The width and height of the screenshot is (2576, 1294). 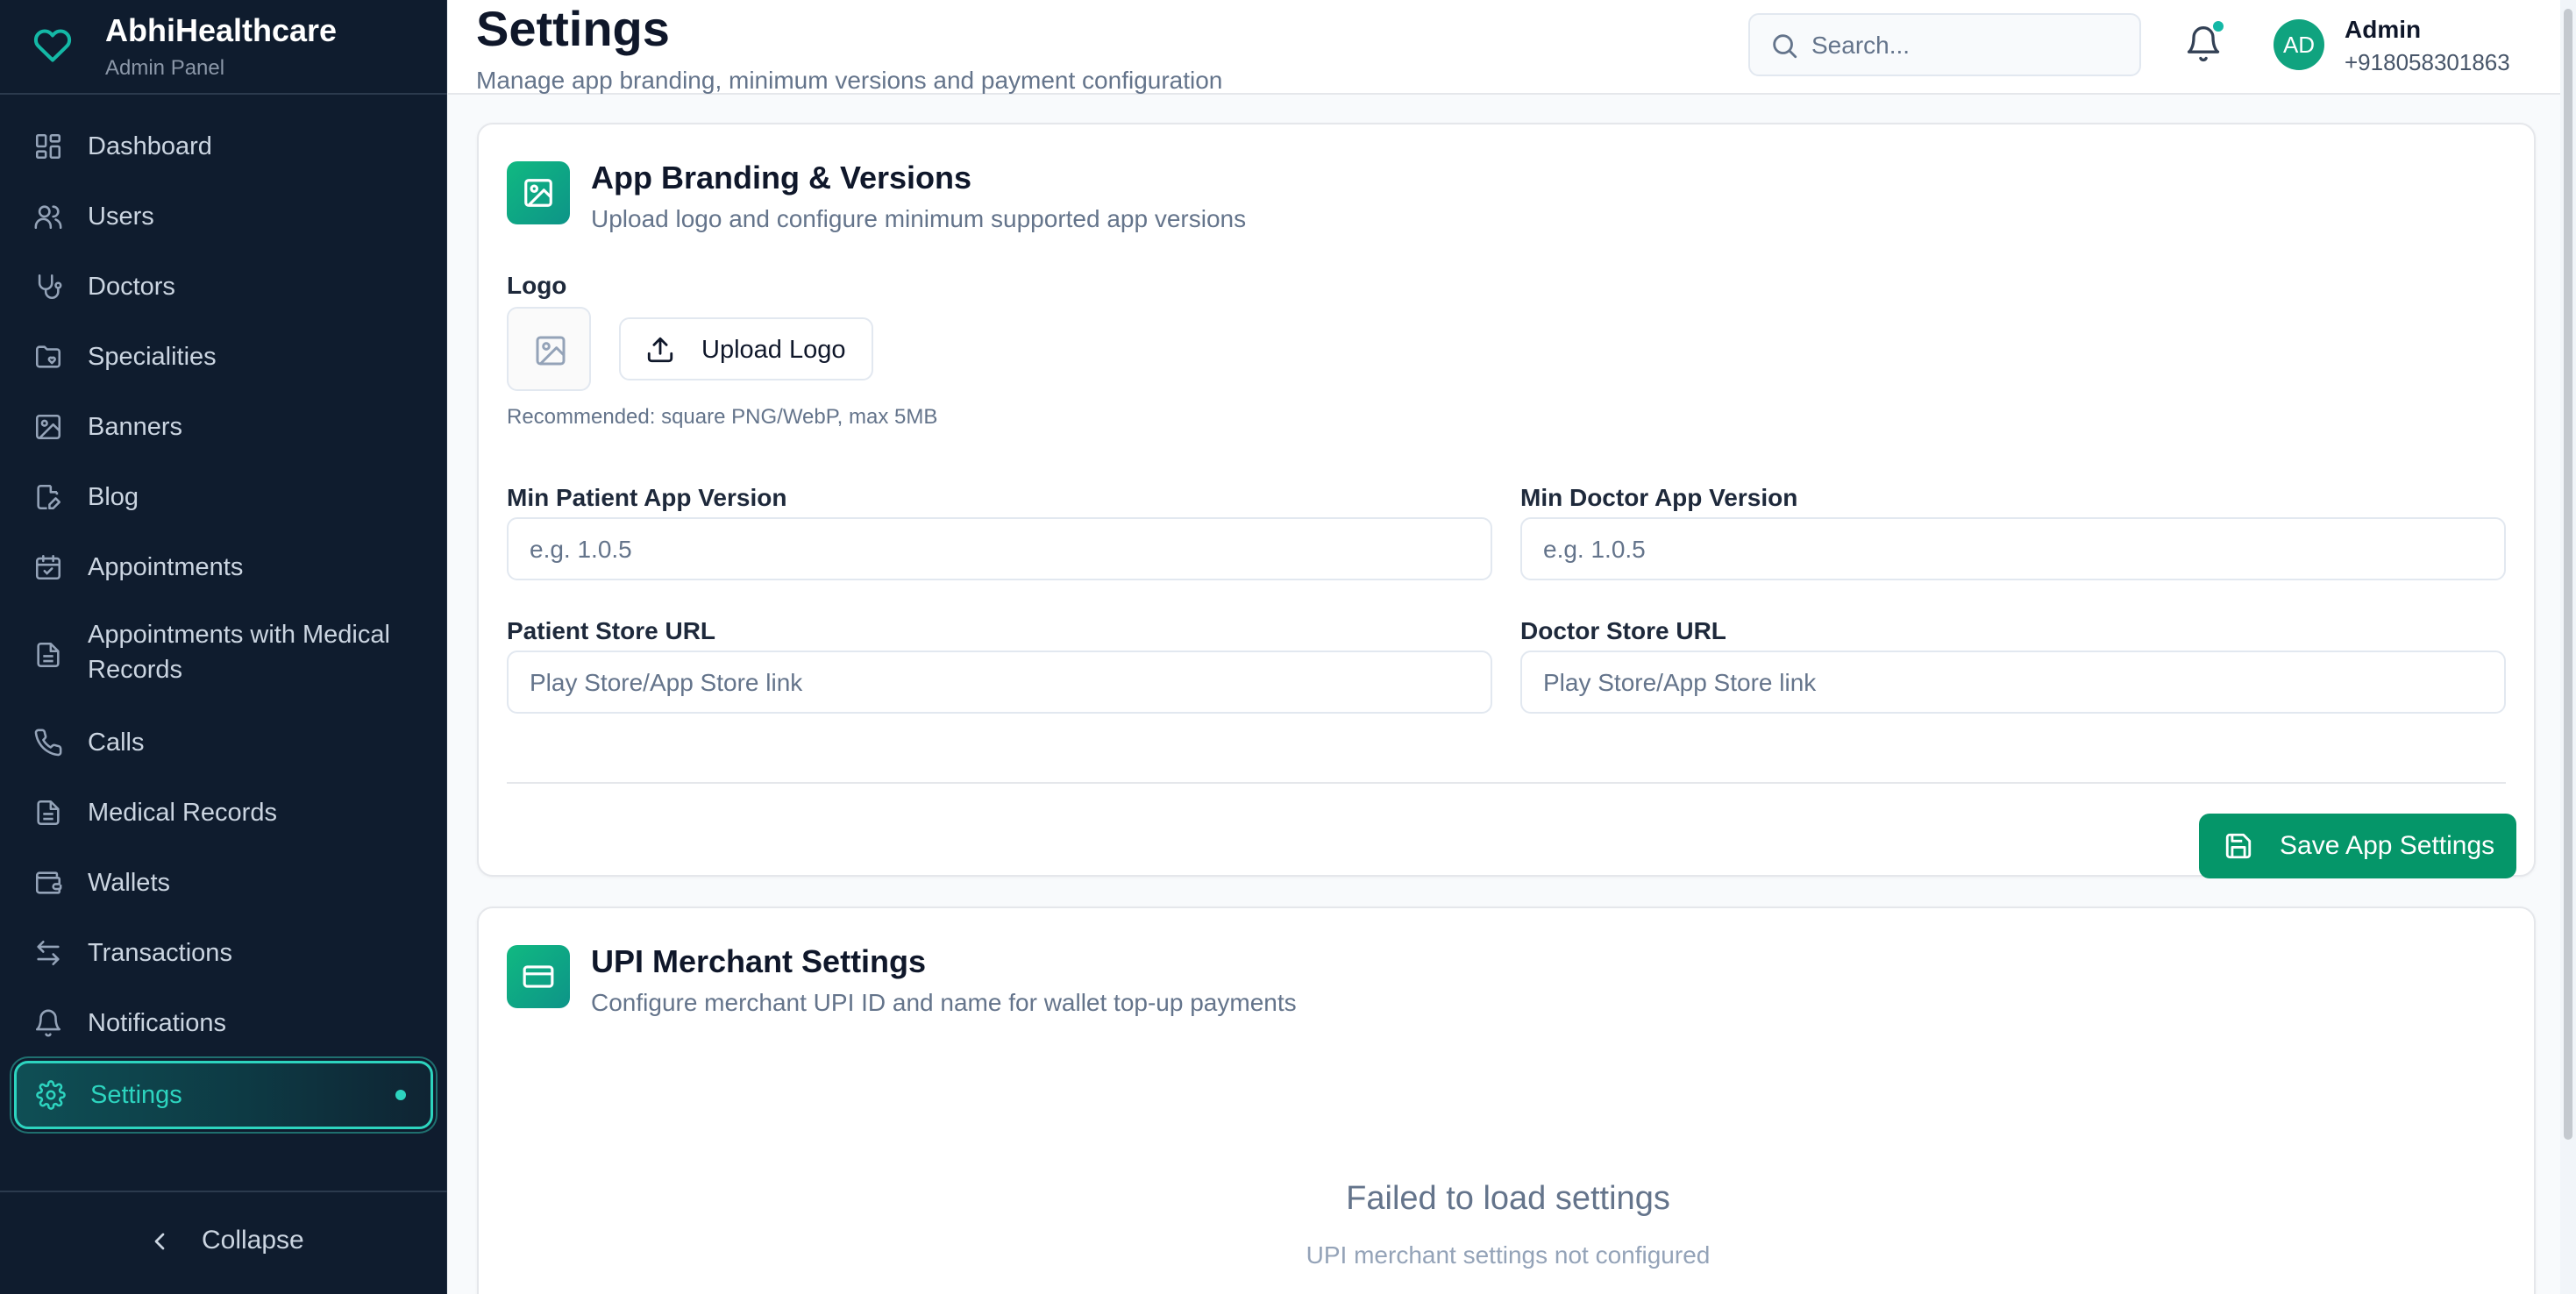 What do you see at coordinates (223, 497) in the screenshot?
I see `sidebar-item-blog: Blog` at bounding box center [223, 497].